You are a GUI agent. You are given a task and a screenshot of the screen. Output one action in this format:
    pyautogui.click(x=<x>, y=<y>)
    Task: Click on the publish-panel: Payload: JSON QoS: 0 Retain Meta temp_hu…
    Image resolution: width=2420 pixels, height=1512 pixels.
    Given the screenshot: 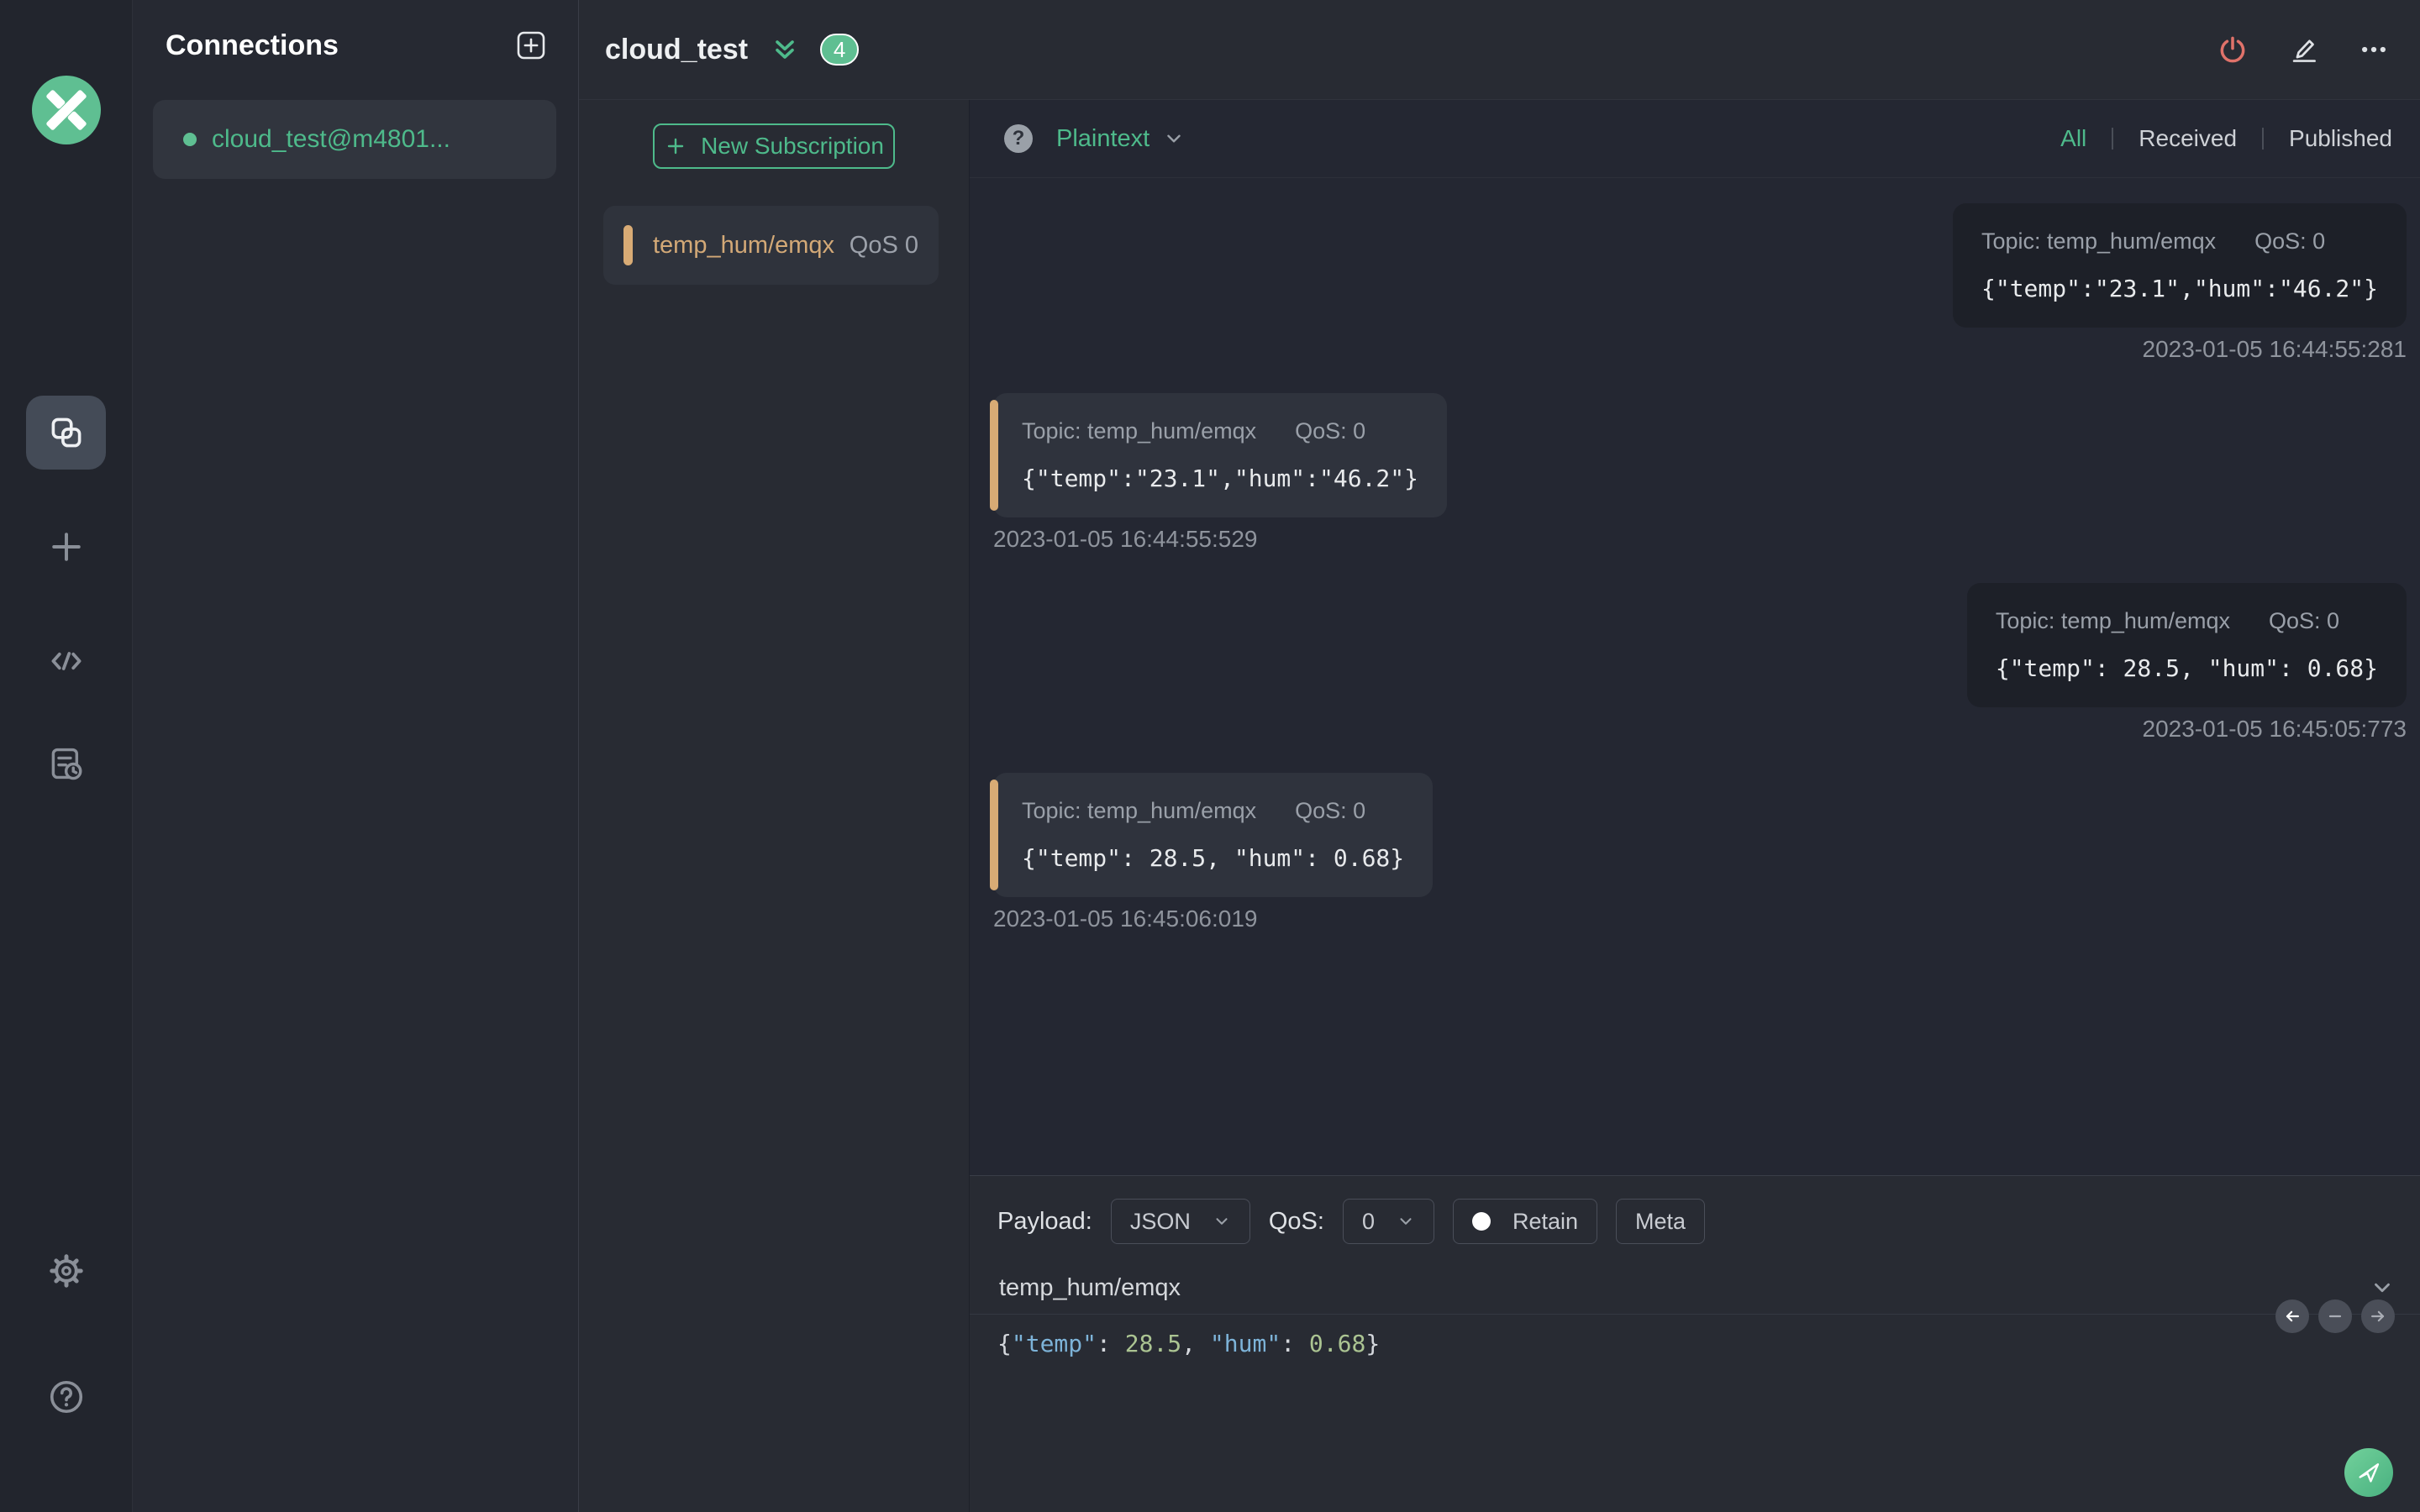 What is the action you would take?
    pyautogui.click(x=1695, y=1343)
    